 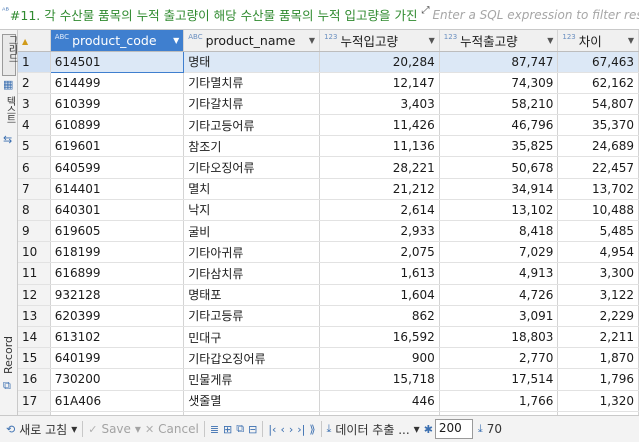 I want to click on cell-inbound: 2,075, so click(x=379, y=252).